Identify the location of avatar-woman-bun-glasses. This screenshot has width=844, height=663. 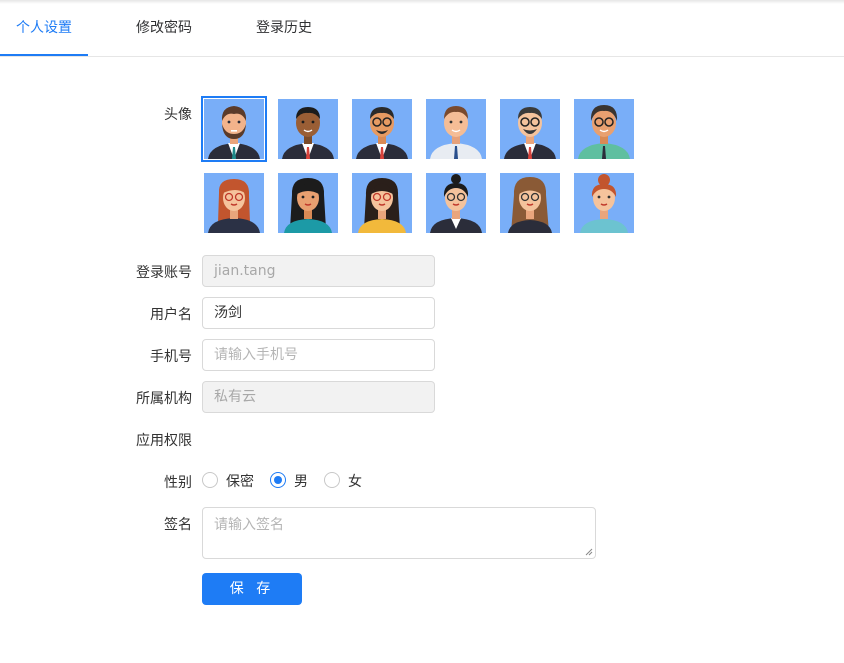
(456, 203).